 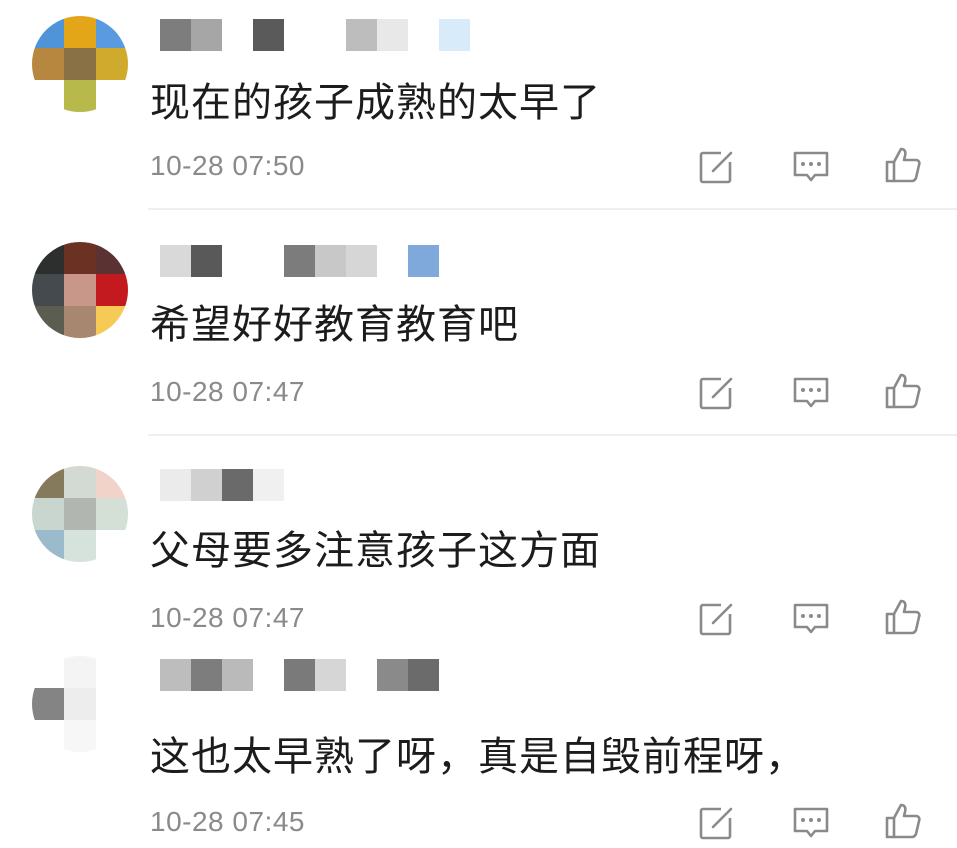 What do you see at coordinates (375, 551) in the screenshot?
I see `comment-text: 父母要多注意孩子这方面` at bounding box center [375, 551].